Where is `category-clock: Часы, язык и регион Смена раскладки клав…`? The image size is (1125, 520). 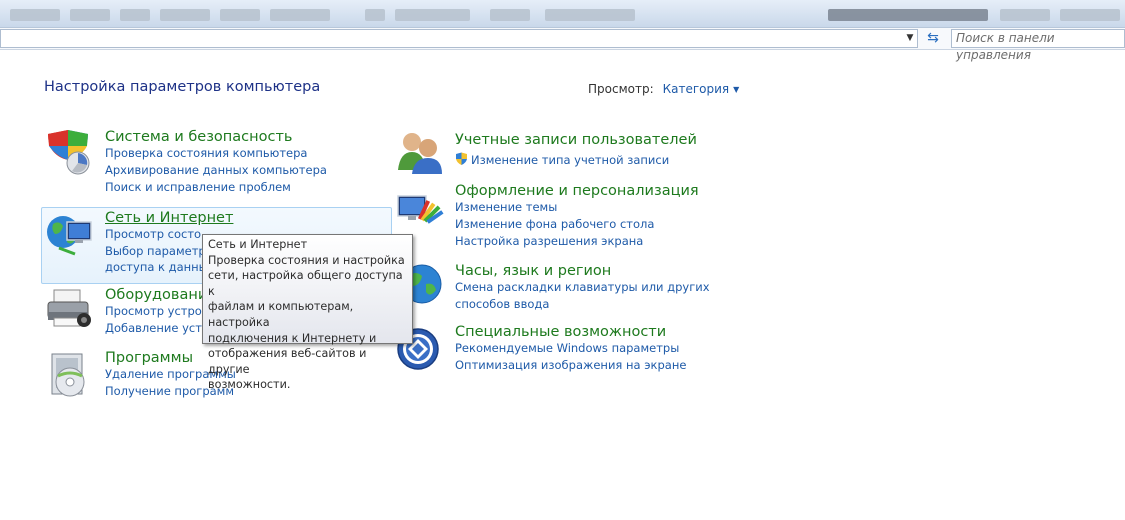
category-clock: Часы, язык и регион Смена раскладки клав… is located at coordinates (582, 288).